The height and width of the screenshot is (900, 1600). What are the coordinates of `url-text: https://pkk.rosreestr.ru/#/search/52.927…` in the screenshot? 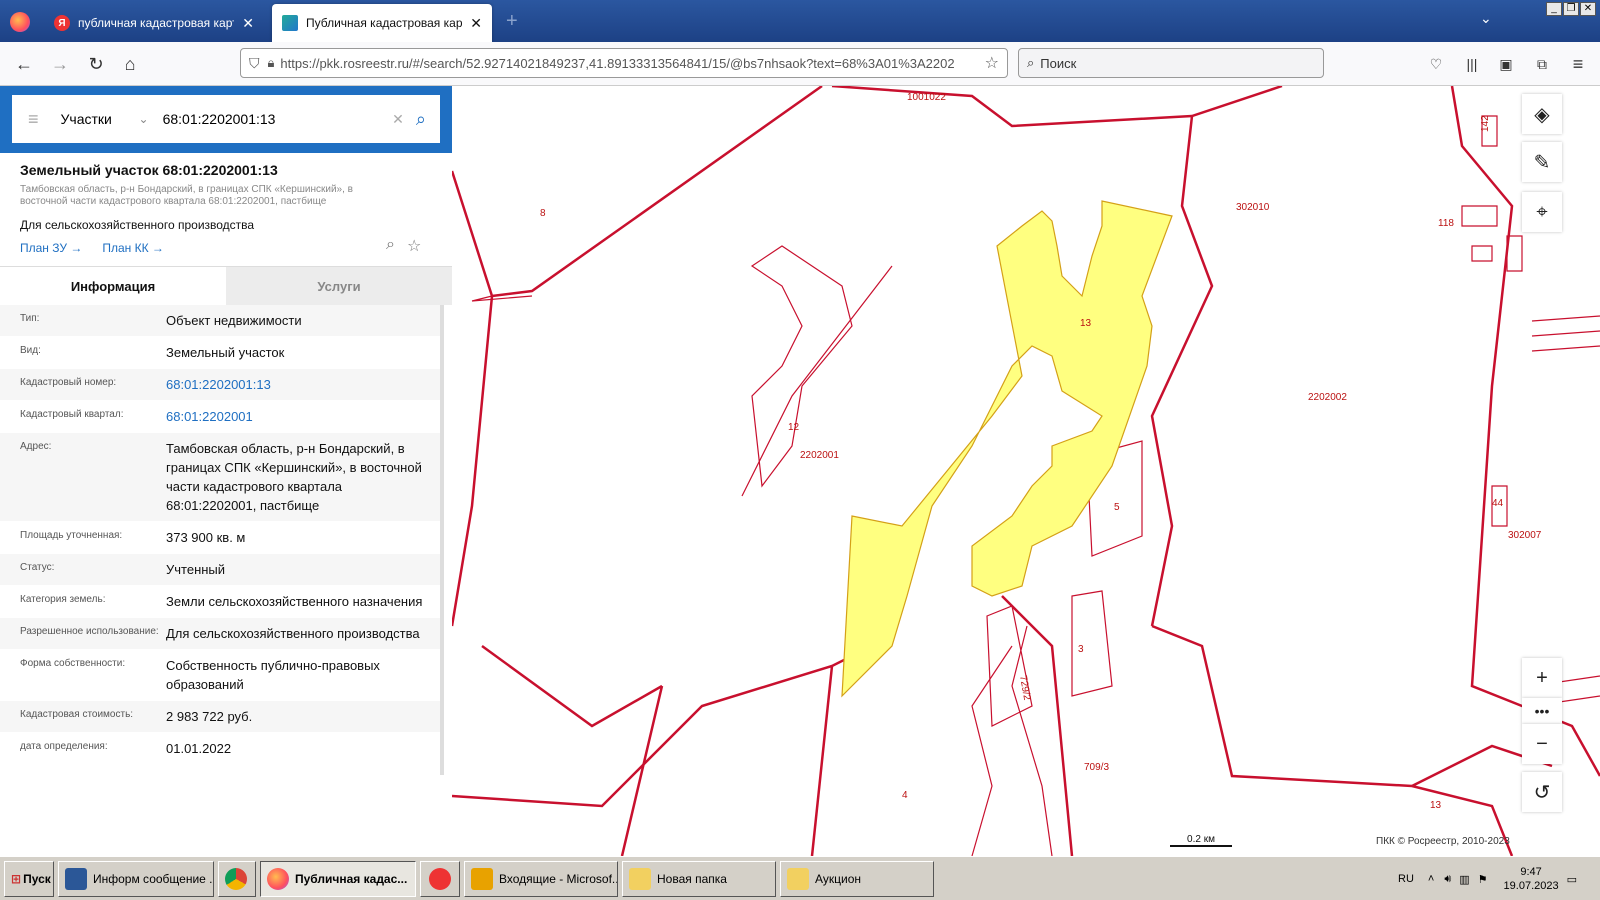 It's located at (628, 63).